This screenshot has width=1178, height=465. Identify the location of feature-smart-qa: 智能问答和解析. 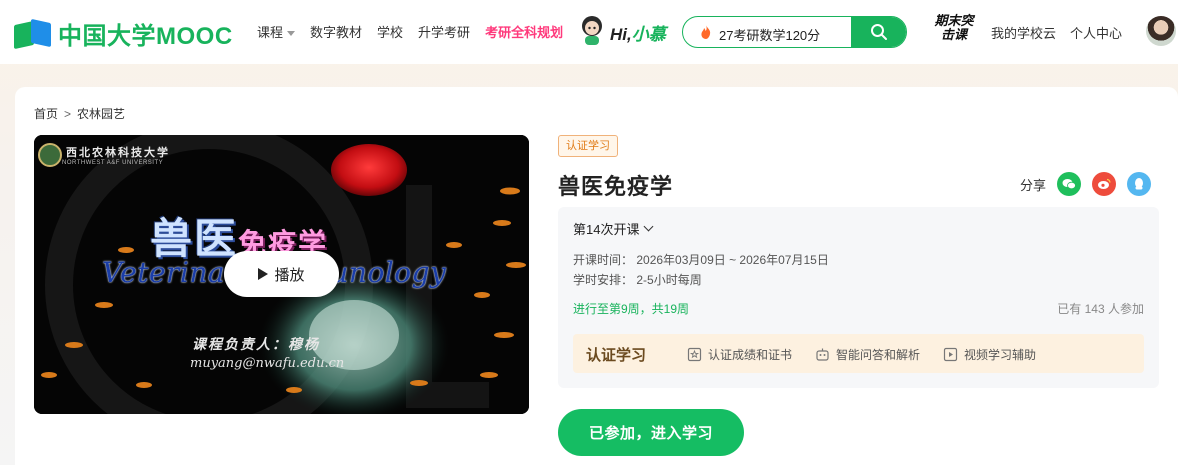
(867, 354).